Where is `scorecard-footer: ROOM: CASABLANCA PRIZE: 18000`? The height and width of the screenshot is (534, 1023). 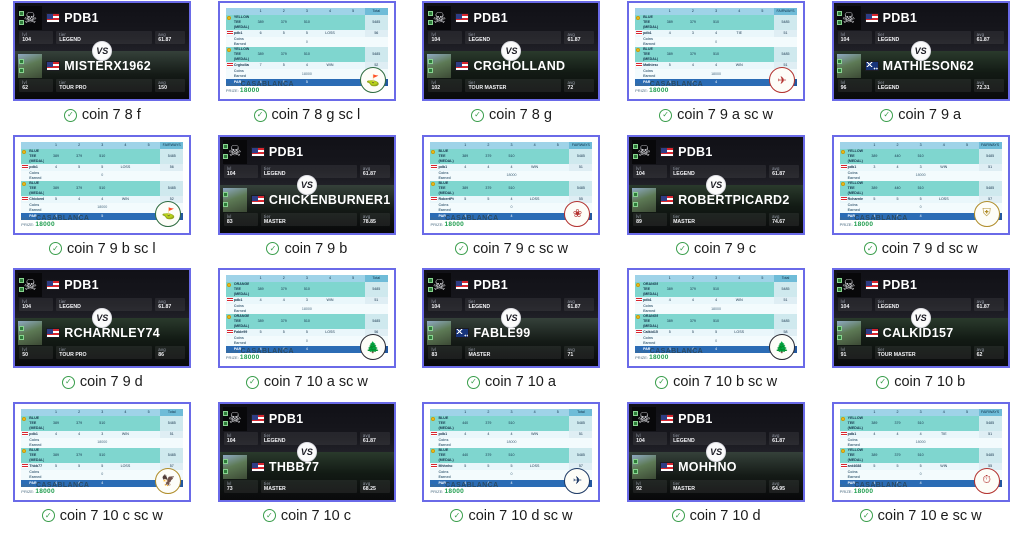 scorecard-footer: ROOM: CASABLANCA PRIZE: 18000 is located at coordinates (874, 221).